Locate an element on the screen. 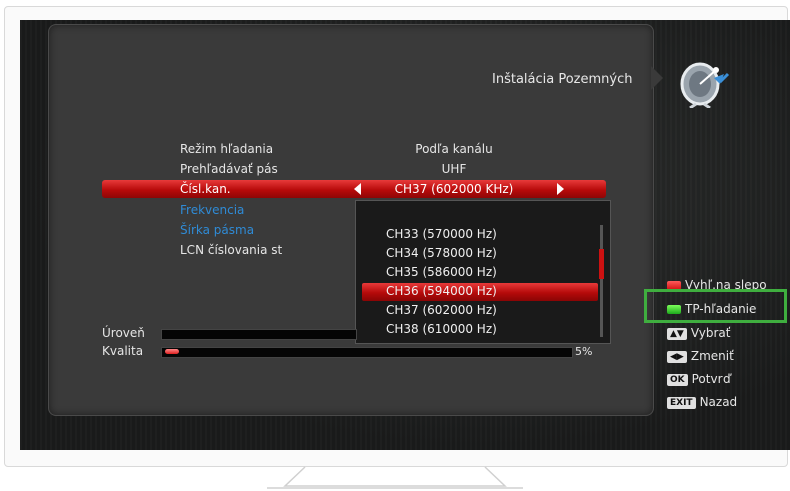 The image size is (790, 491). legend-confirm-label: Potvrď is located at coordinates (711, 379).